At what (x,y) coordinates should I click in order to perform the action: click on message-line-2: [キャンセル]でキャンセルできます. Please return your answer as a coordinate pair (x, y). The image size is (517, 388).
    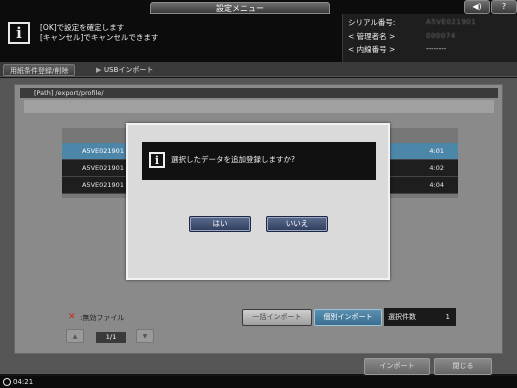
    Looking at the image, I should click on (99, 37).